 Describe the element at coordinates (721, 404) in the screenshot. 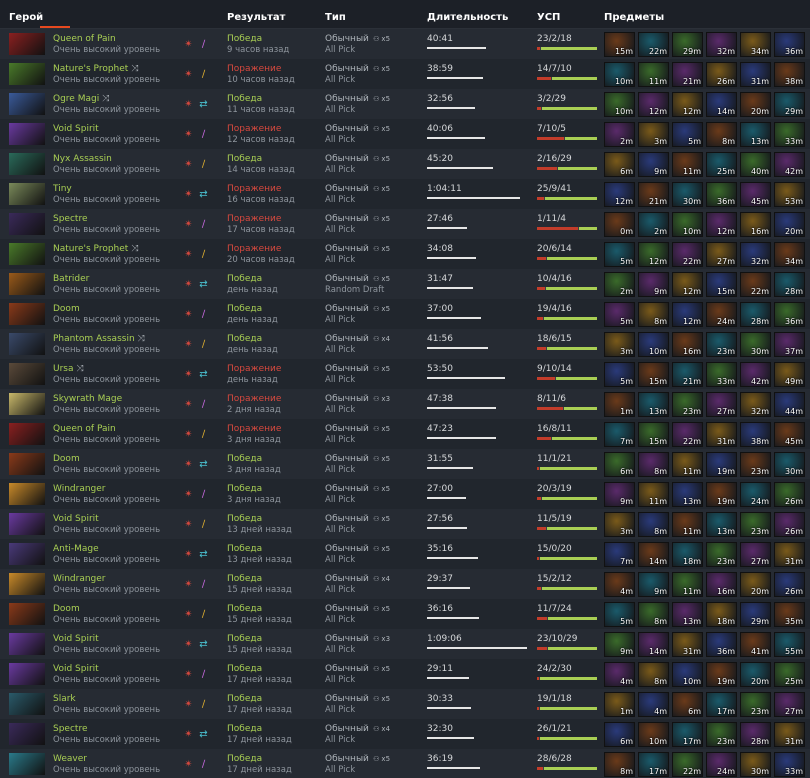

I see `item-icon: 27m` at that location.